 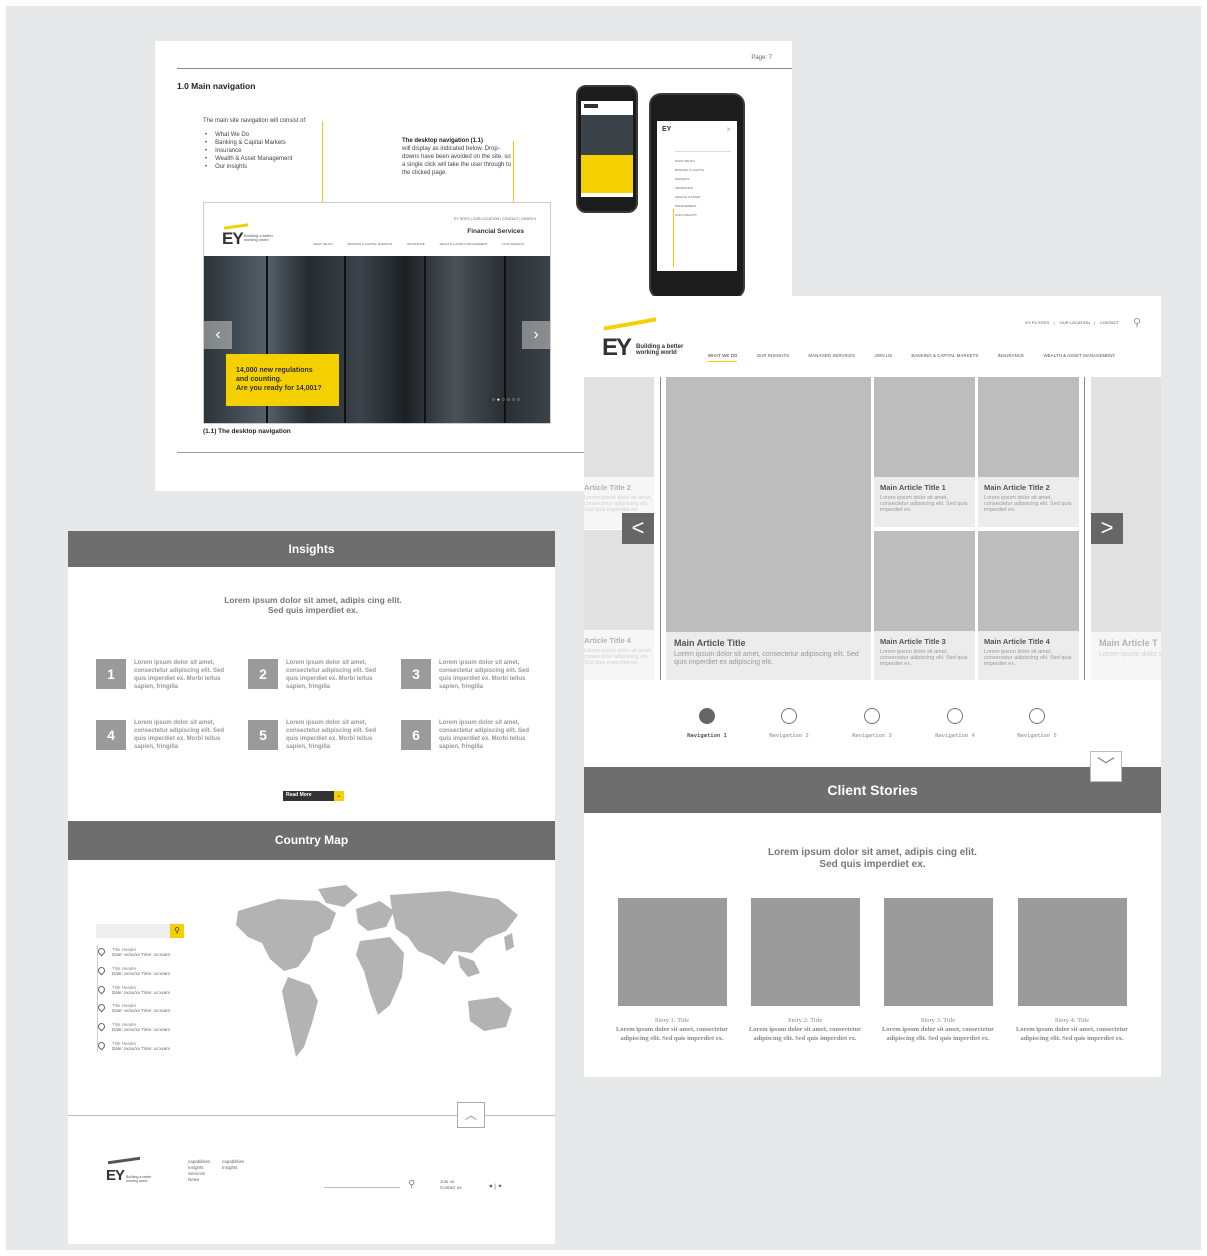 What do you see at coordinates (484, 68) in the screenshot?
I see `header-divider` at bounding box center [484, 68].